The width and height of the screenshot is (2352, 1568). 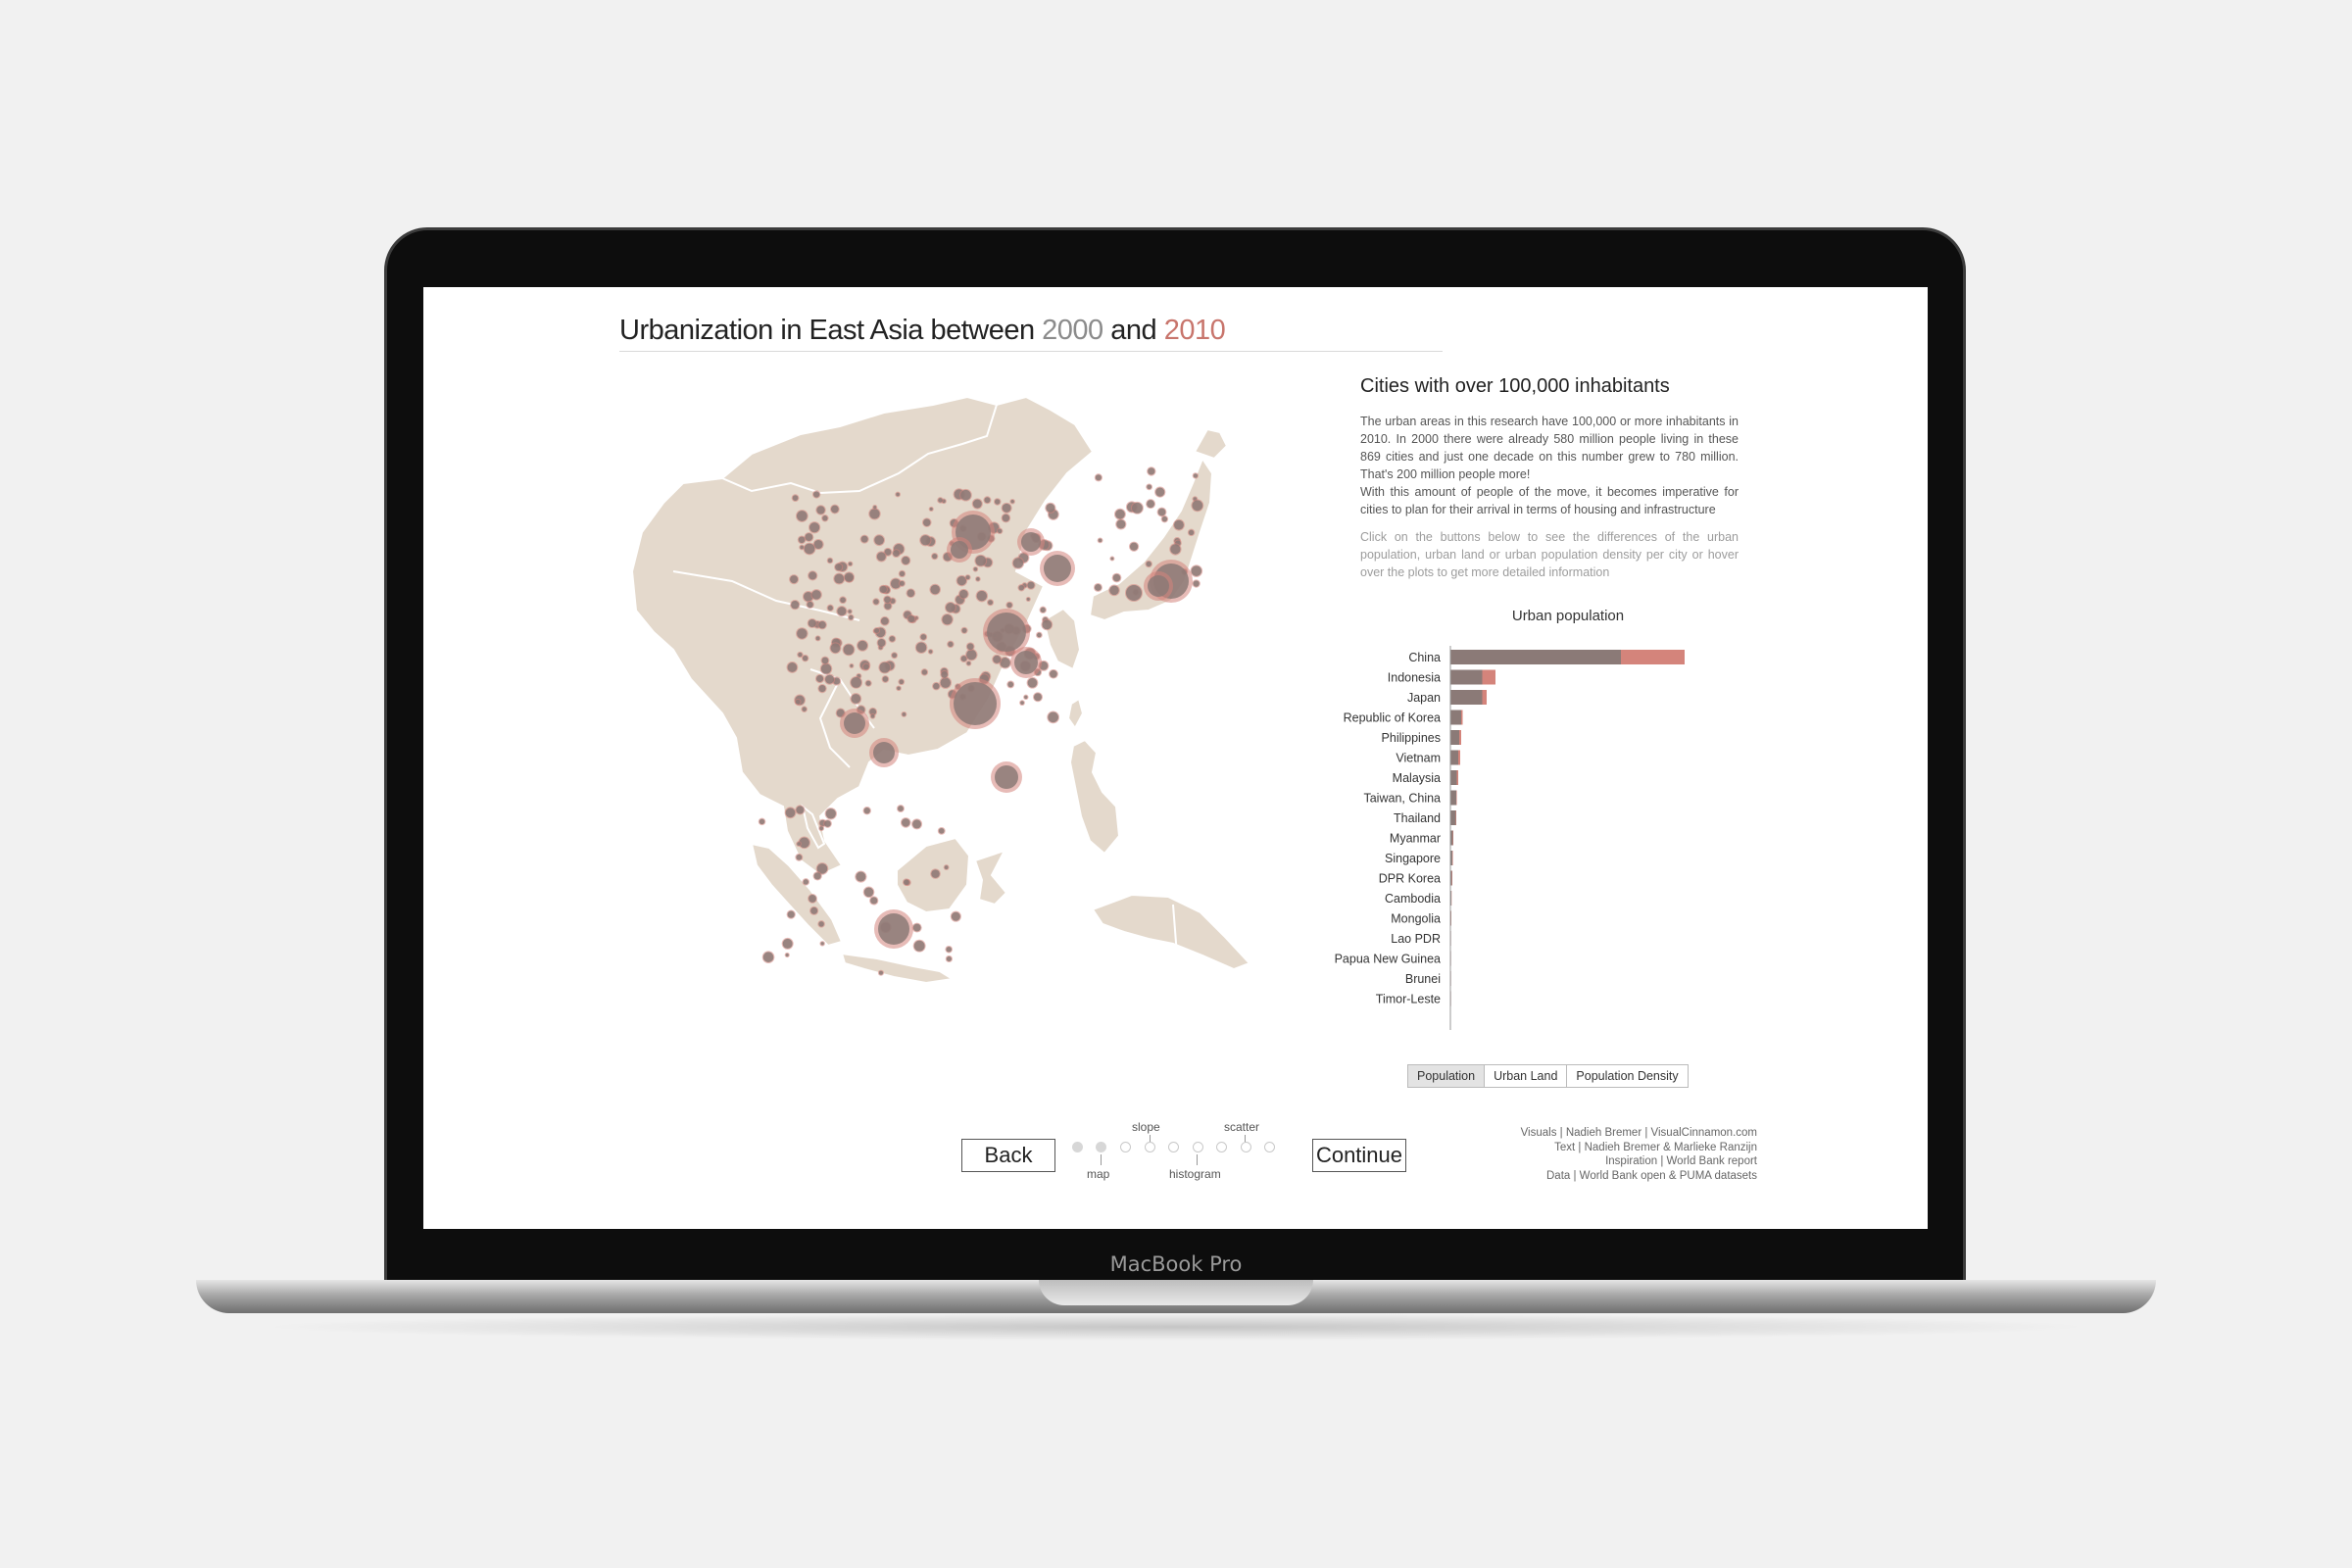 What do you see at coordinates (947, 689) in the screenshot?
I see `east-asia-map` at bounding box center [947, 689].